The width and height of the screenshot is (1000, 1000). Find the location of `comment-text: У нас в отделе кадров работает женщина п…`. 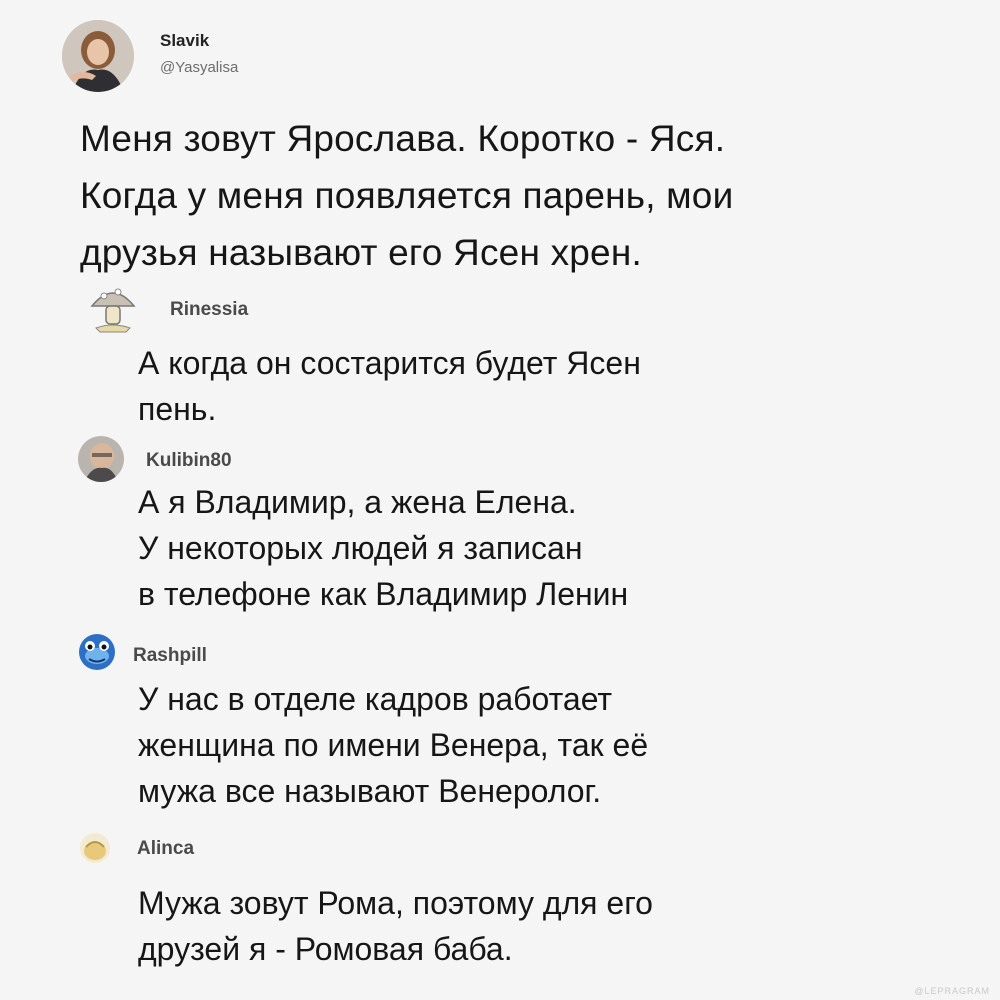

comment-text: У нас в отделе кадров работает женщина п… is located at coordinates (393, 745).